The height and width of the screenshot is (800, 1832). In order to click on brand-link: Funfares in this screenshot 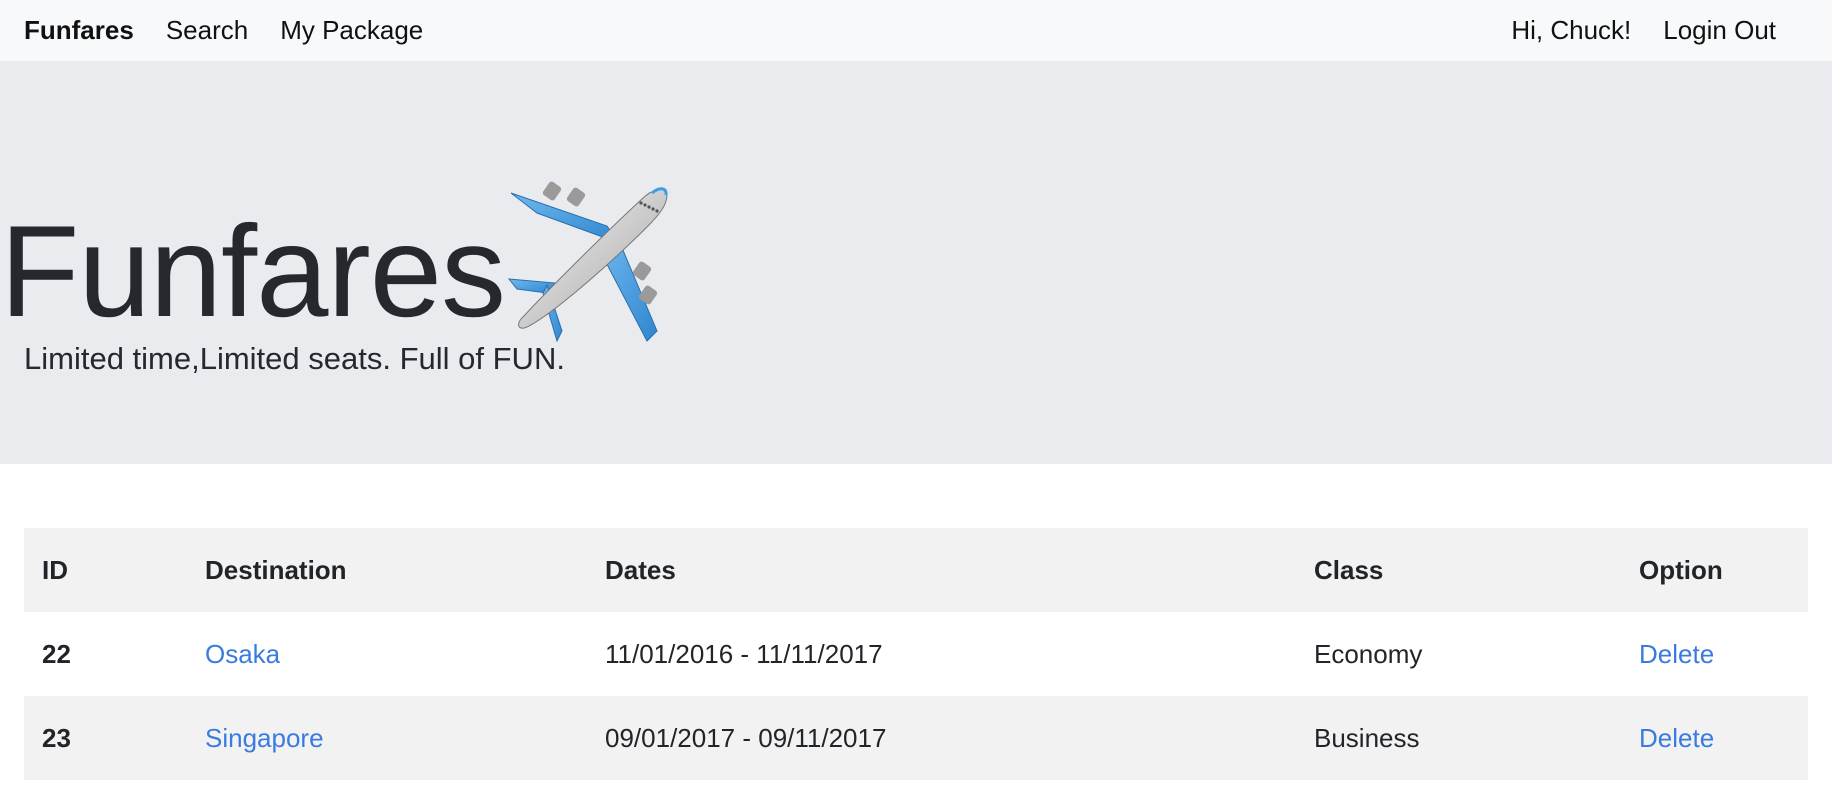, I will do `click(79, 30)`.